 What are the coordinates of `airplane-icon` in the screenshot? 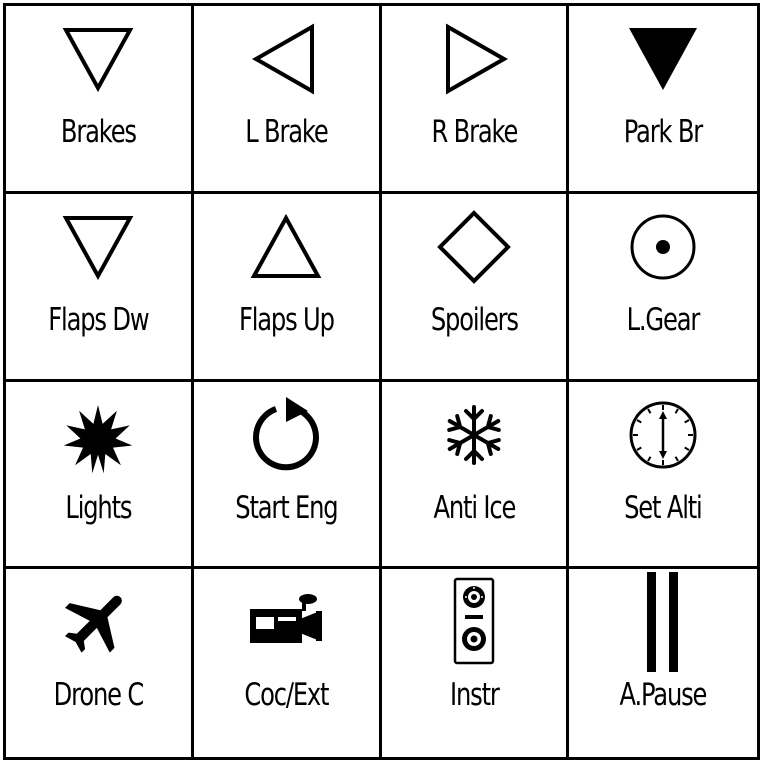 It's located at (98, 622).